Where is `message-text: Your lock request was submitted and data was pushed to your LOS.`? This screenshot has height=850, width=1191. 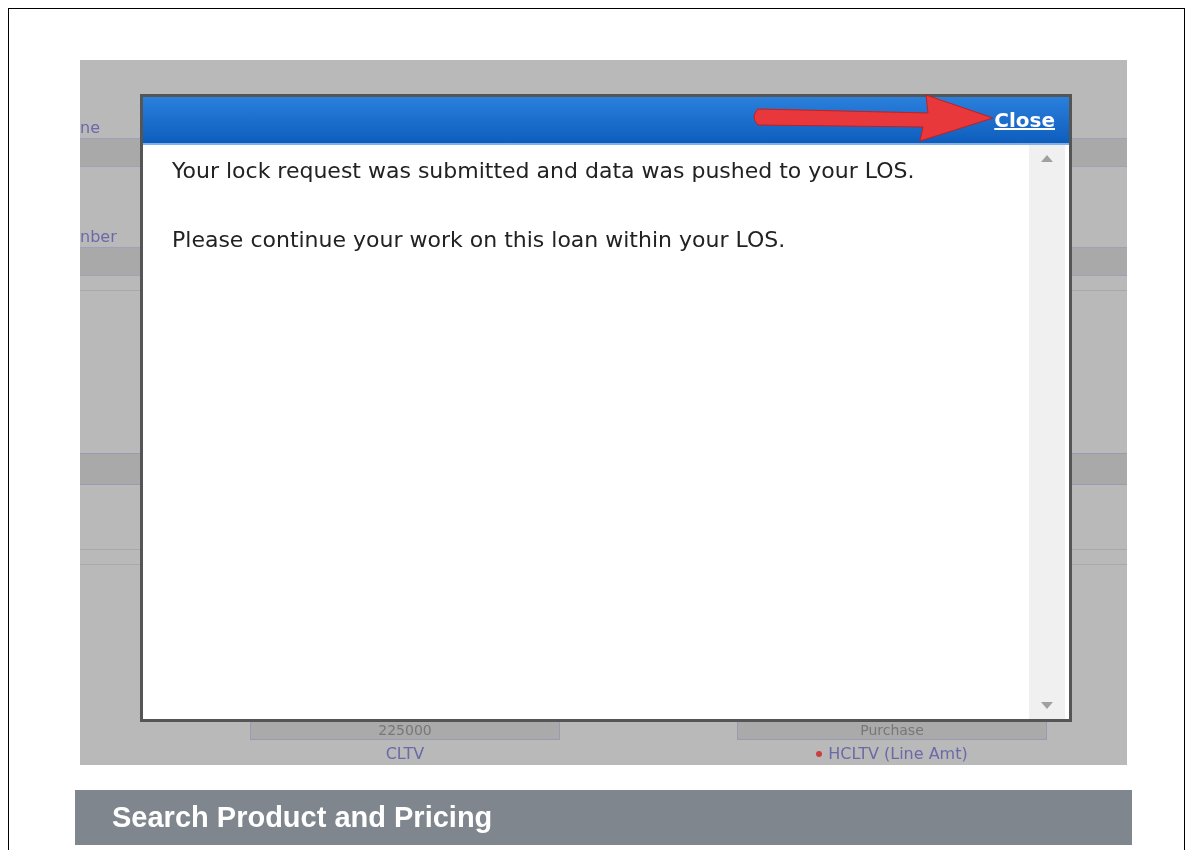
message-text: Your lock request was submitted and data was pushed to your LOS. is located at coordinates (544, 171).